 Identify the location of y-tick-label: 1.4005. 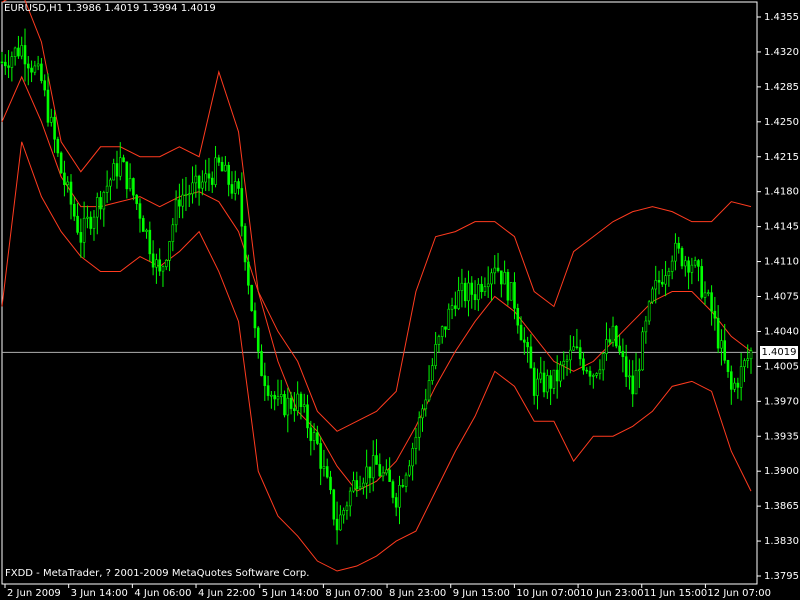
(781, 366).